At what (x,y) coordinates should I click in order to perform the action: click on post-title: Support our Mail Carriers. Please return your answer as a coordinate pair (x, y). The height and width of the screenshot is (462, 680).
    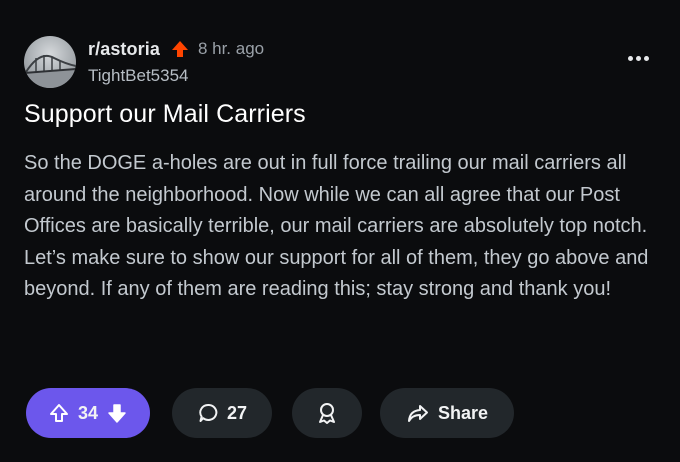
    Looking at the image, I should click on (340, 114).